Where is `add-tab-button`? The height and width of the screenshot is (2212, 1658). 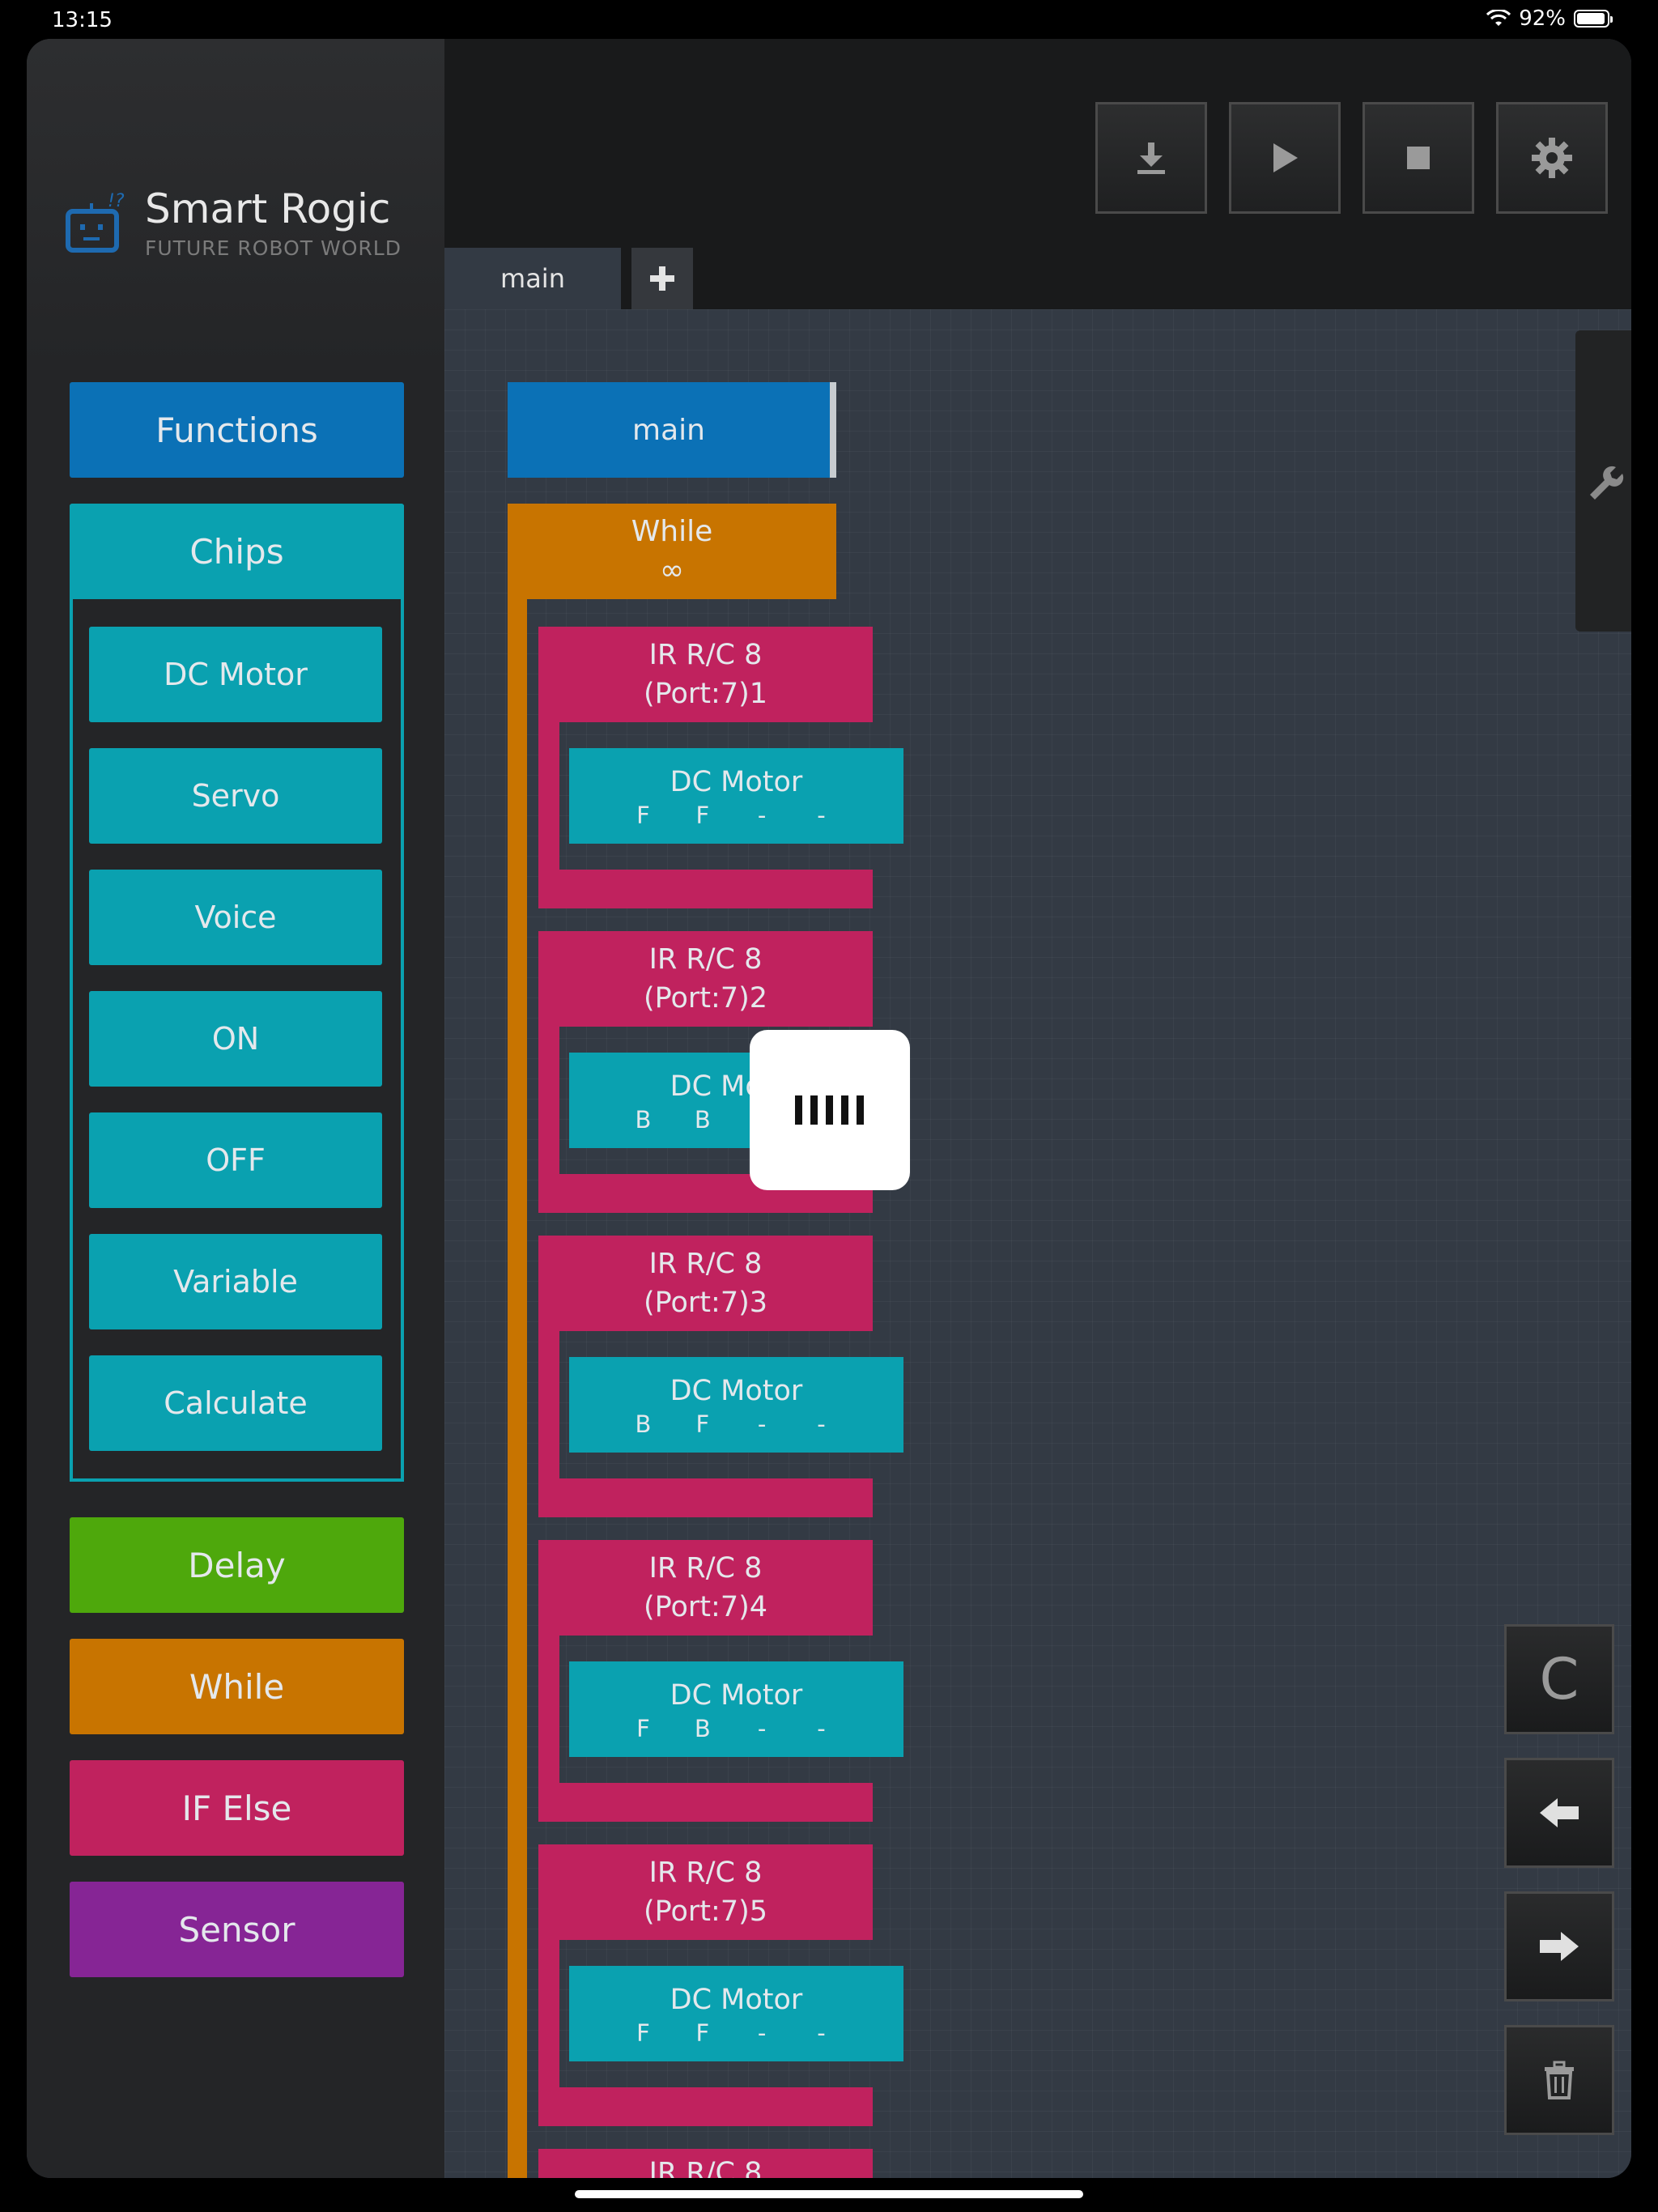 add-tab-button is located at coordinates (662, 278).